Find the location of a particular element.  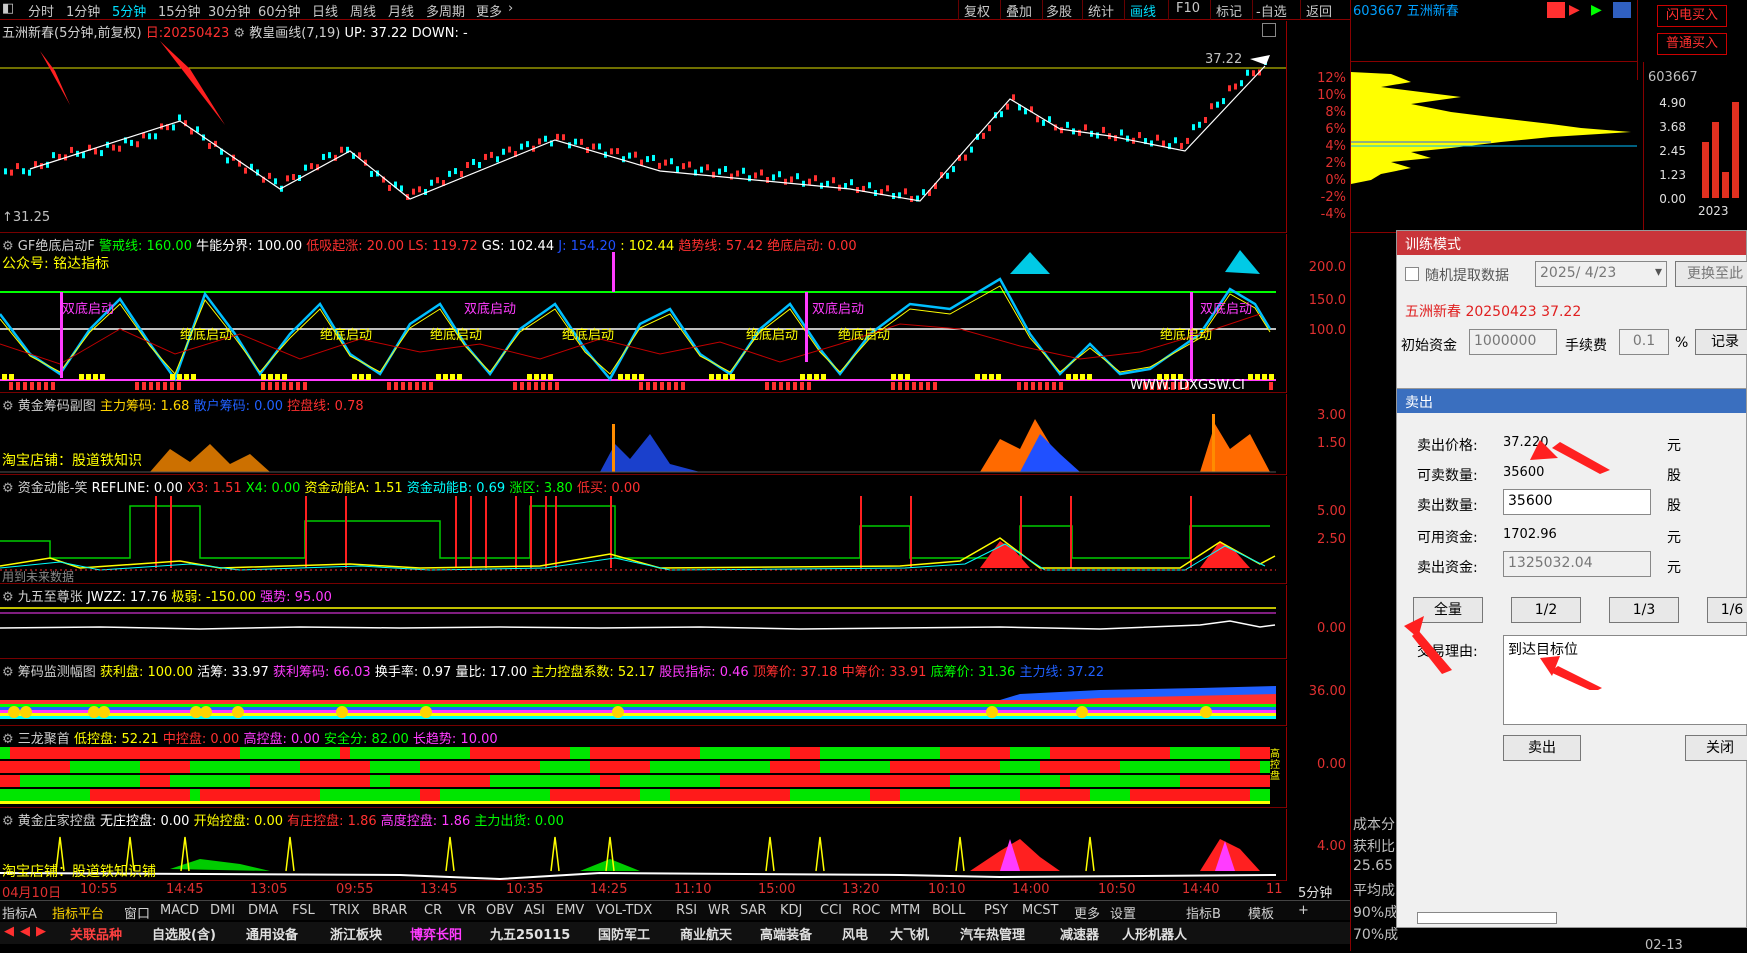

sector-tab: 浙江板块 is located at coordinates (356, 933).